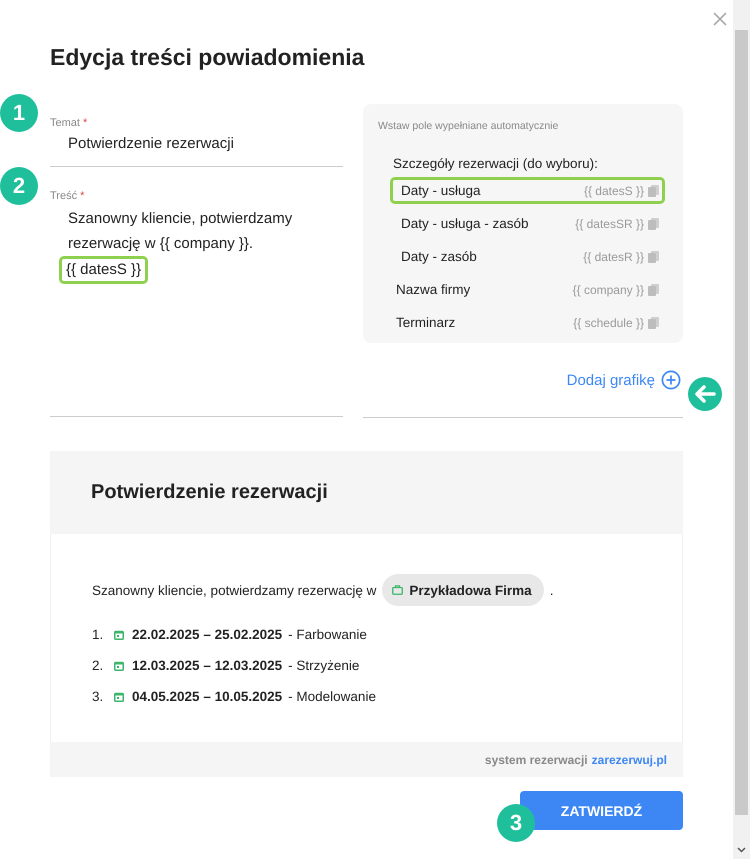 The width and height of the screenshot is (750, 859). Describe the element at coordinates (741, 850) in the screenshot. I see `scroll-down-icon` at that location.